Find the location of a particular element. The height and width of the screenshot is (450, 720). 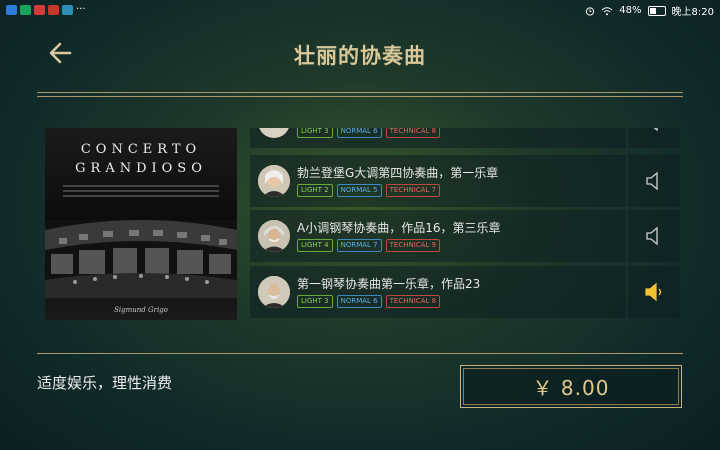

cover-title-line1: CONCERTO is located at coordinates (141, 149).